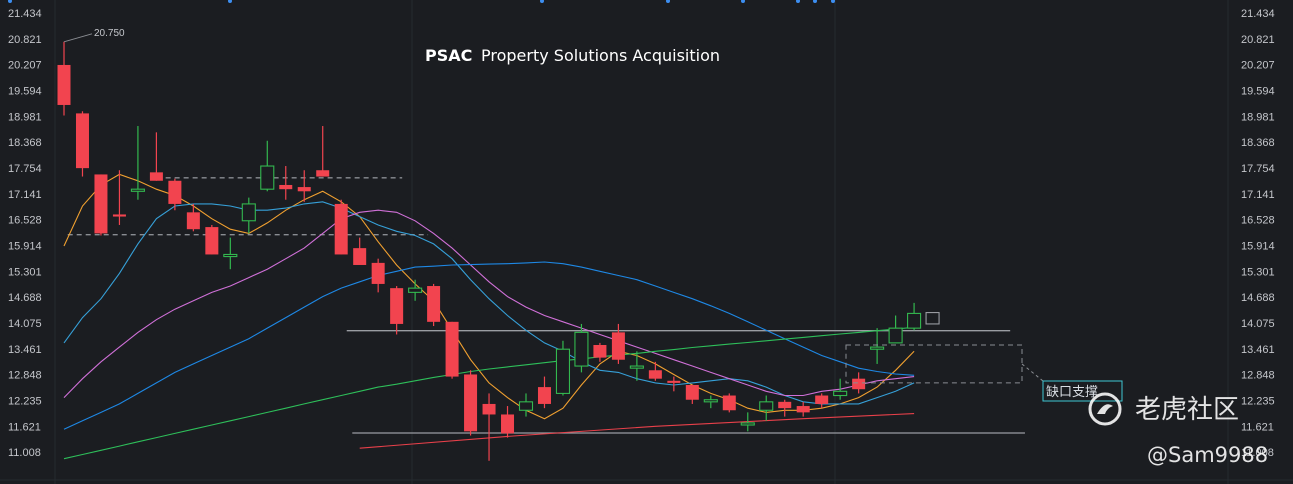 This screenshot has height=484, width=1293. I want to click on y-tick-label-right: 20.207, so click(1258, 66).